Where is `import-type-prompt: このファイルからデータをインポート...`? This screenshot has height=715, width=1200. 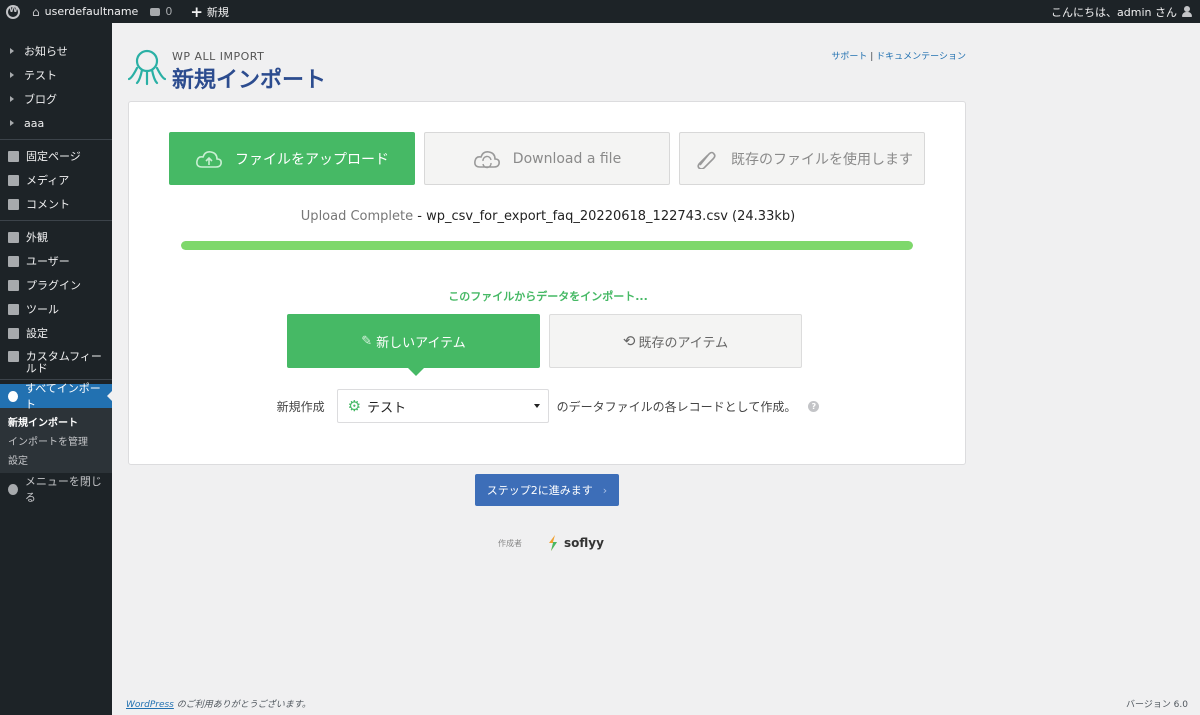 import-type-prompt: このファイルからデータをインポート... is located at coordinates (548, 296).